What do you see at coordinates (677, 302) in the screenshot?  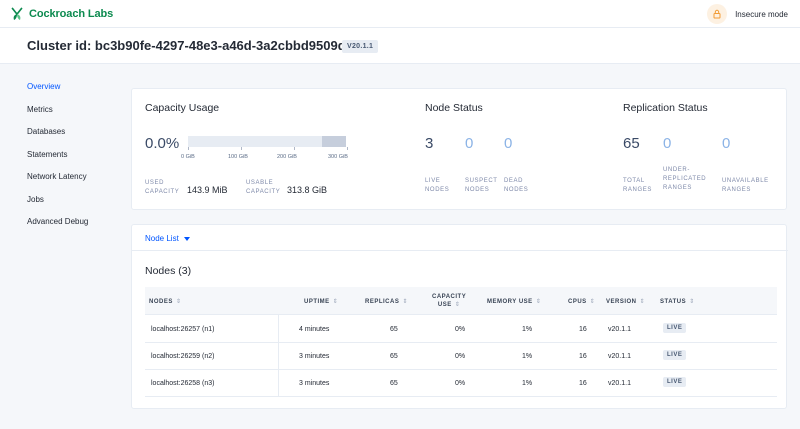 I see `column-header-status: STATUS ⇕` at bounding box center [677, 302].